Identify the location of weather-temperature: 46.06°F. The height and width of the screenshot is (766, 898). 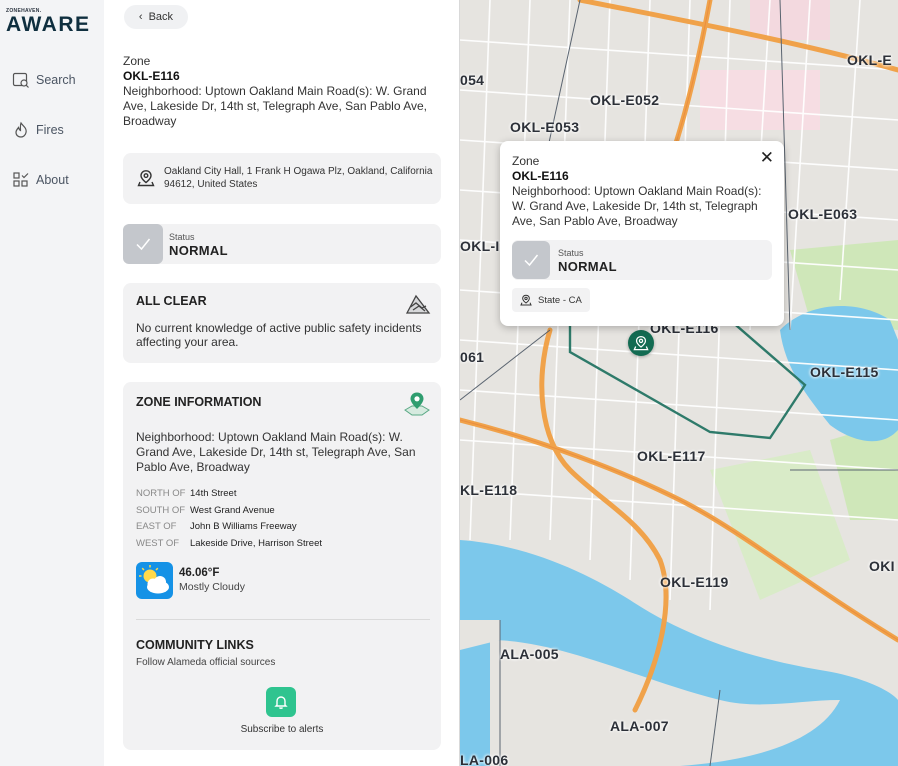
(199, 573).